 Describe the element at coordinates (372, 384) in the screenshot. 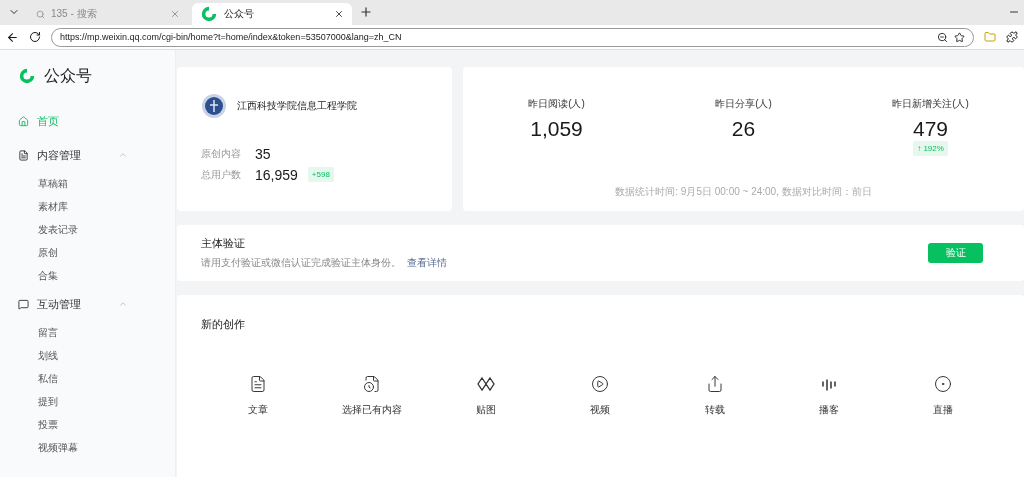

I see `document-clock-icon` at that location.